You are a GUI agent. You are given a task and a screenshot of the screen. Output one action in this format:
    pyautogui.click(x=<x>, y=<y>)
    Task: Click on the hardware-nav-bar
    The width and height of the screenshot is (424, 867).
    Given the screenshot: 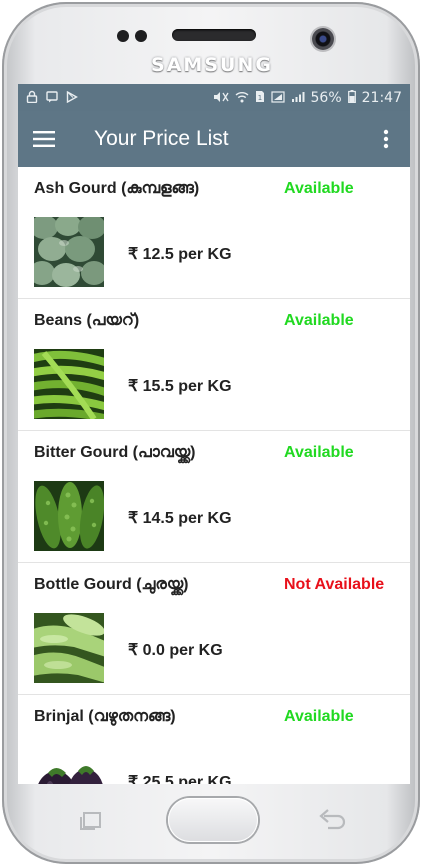 What is the action you would take?
    pyautogui.click(x=212, y=824)
    